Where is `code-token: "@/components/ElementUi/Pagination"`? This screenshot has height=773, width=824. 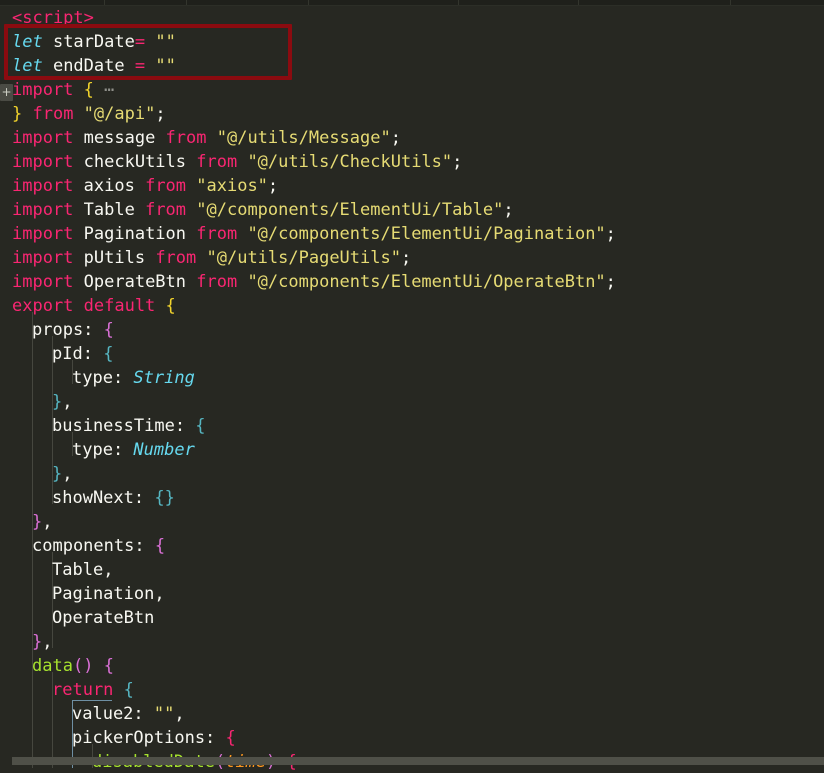 code-token: "@/components/ElementUi/Pagination" is located at coordinates (426, 234).